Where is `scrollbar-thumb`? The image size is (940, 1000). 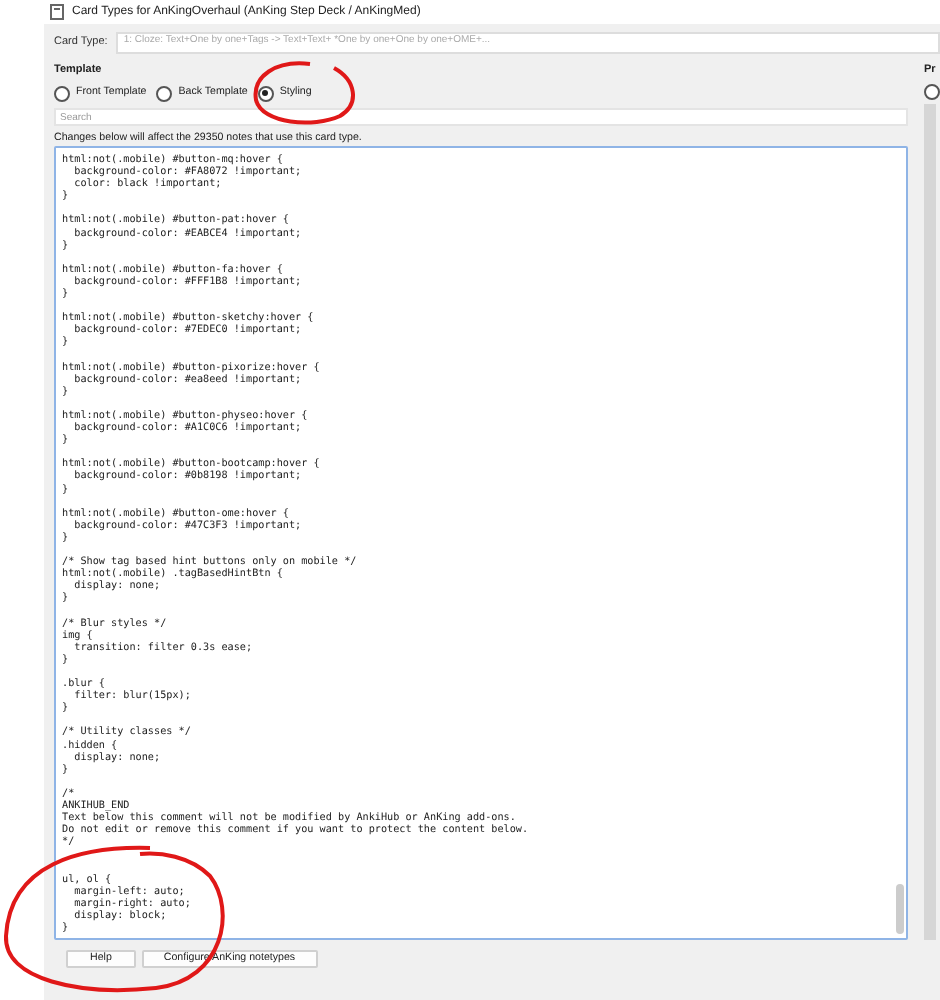 scrollbar-thumb is located at coordinates (900, 909).